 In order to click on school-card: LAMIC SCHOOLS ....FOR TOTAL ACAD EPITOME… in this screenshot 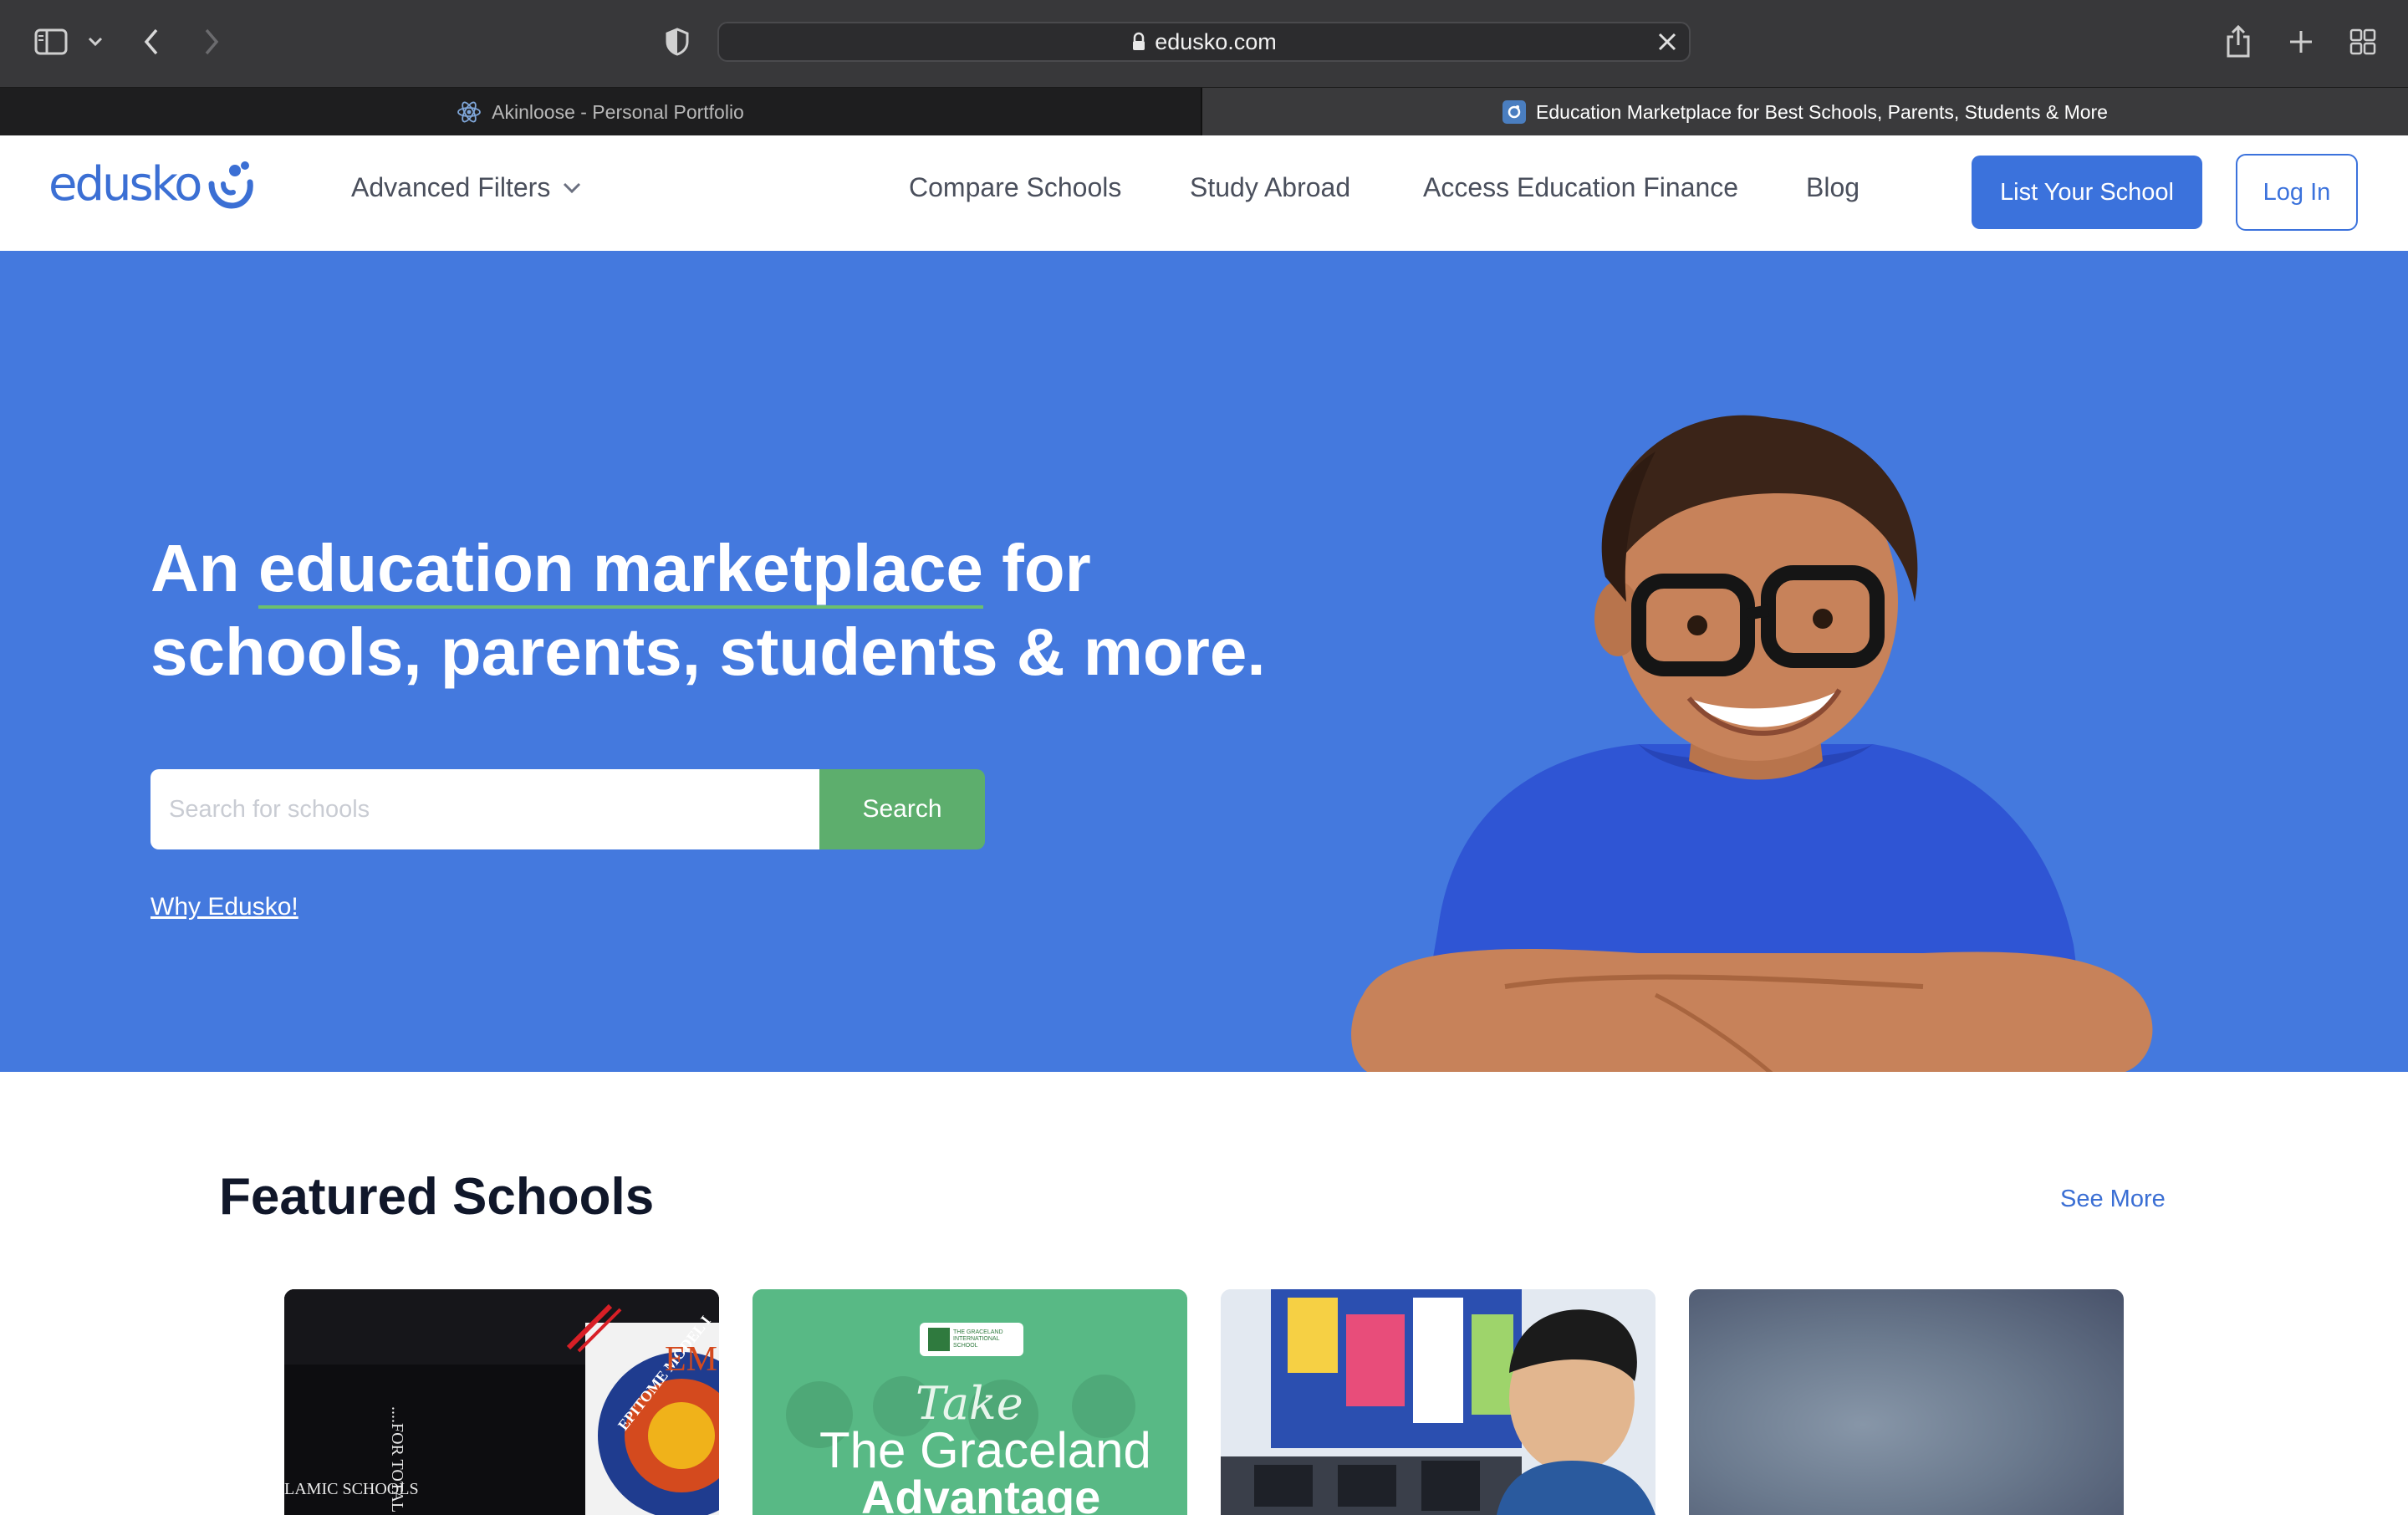, I will do `click(502, 1402)`.